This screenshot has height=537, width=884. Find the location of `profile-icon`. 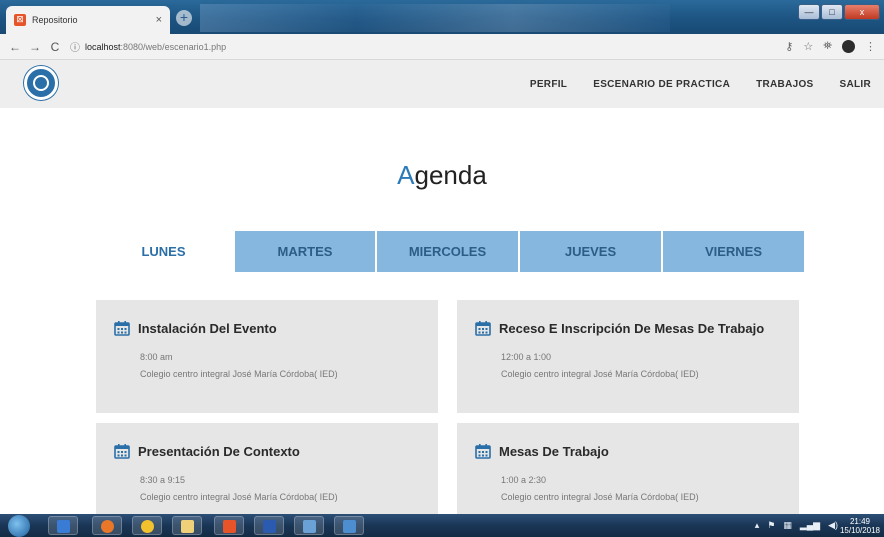

profile-icon is located at coordinates (848, 46).